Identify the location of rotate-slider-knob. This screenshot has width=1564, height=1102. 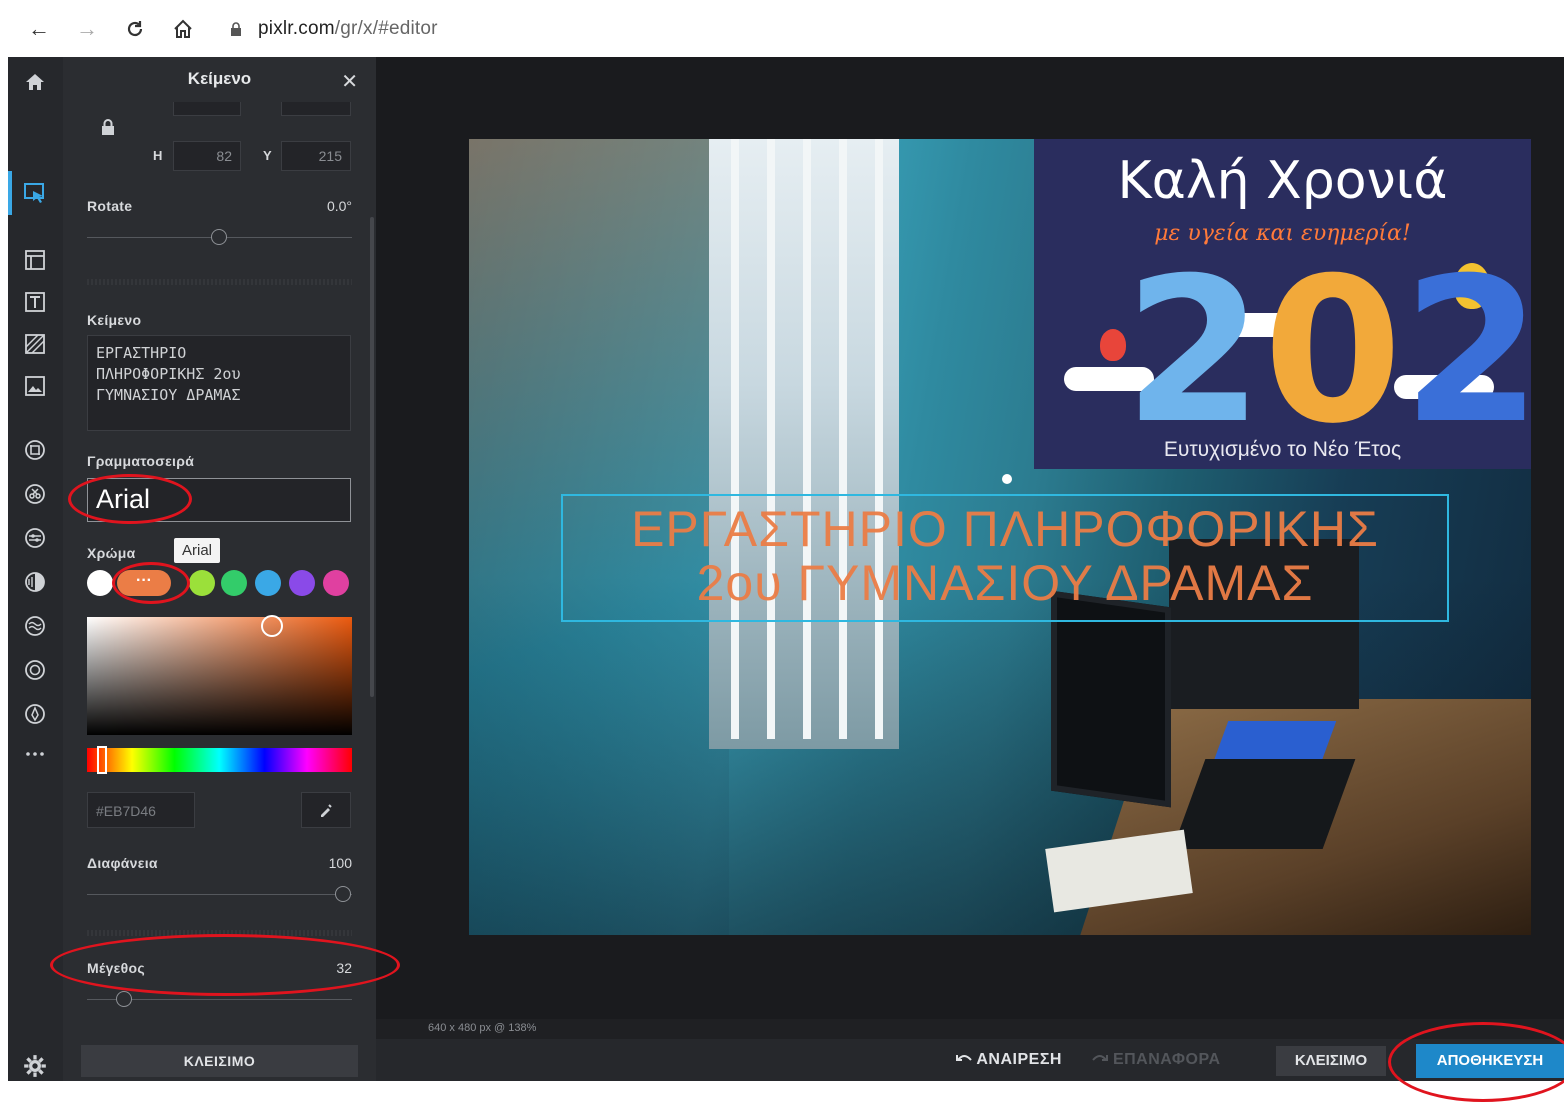
(219, 237).